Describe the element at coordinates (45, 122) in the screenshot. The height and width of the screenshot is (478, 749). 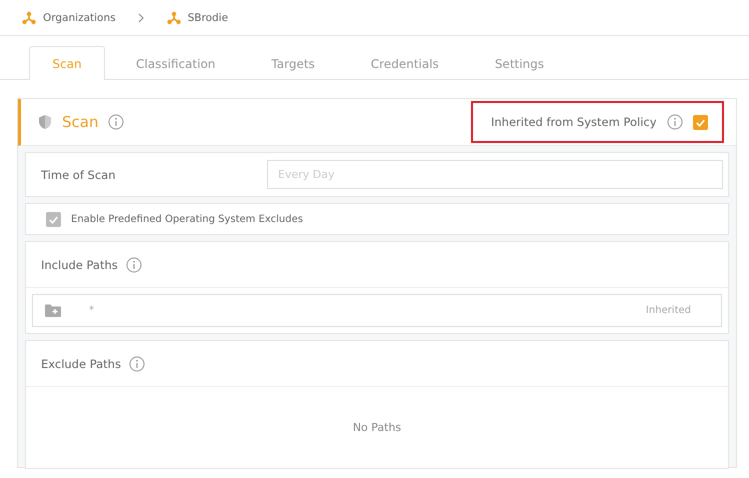
I see `shield-icon` at that location.